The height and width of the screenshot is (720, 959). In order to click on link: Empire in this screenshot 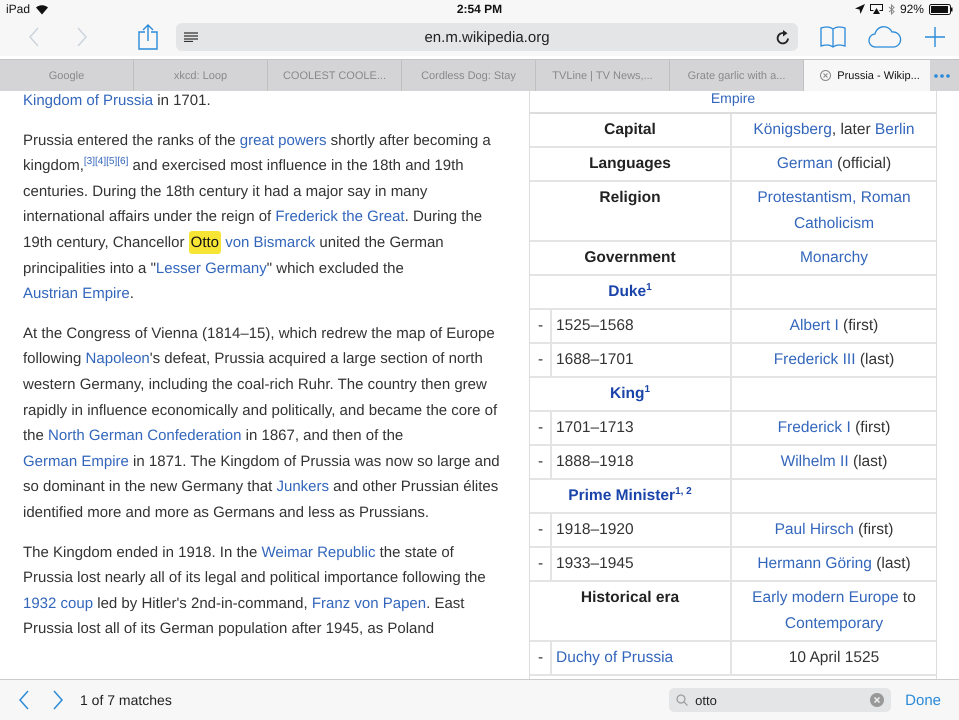, I will do `click(733, 98)`.